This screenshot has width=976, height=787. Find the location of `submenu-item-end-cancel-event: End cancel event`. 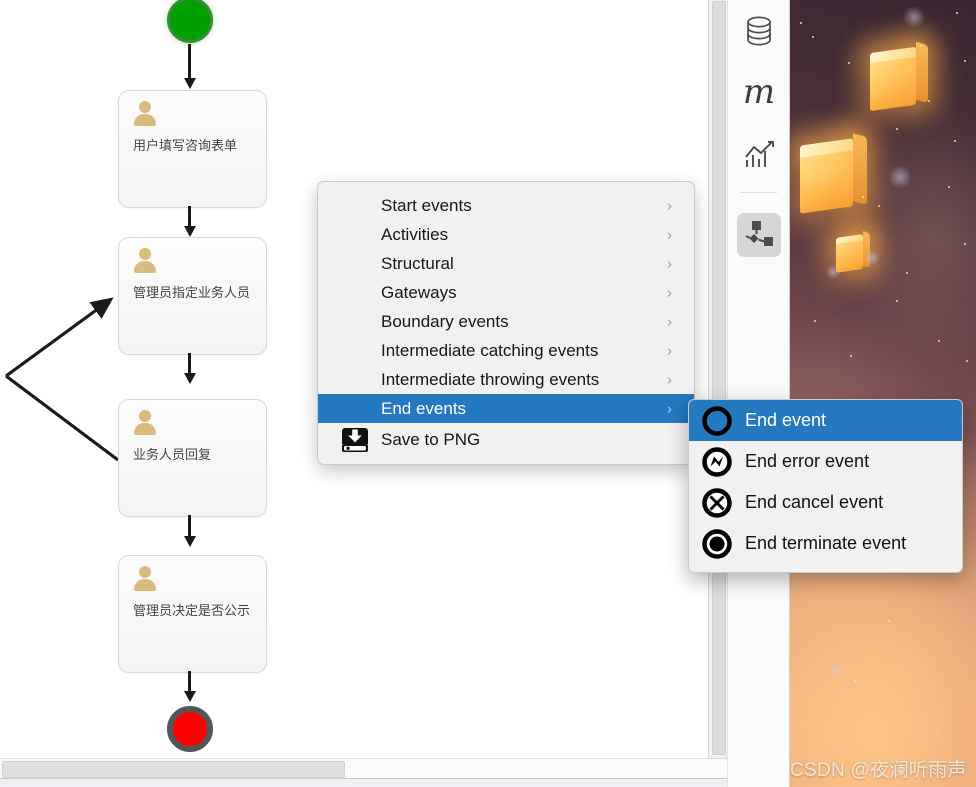

submenu-item-end-cancel-event: End cancel event is located at coordinates (825, 502).